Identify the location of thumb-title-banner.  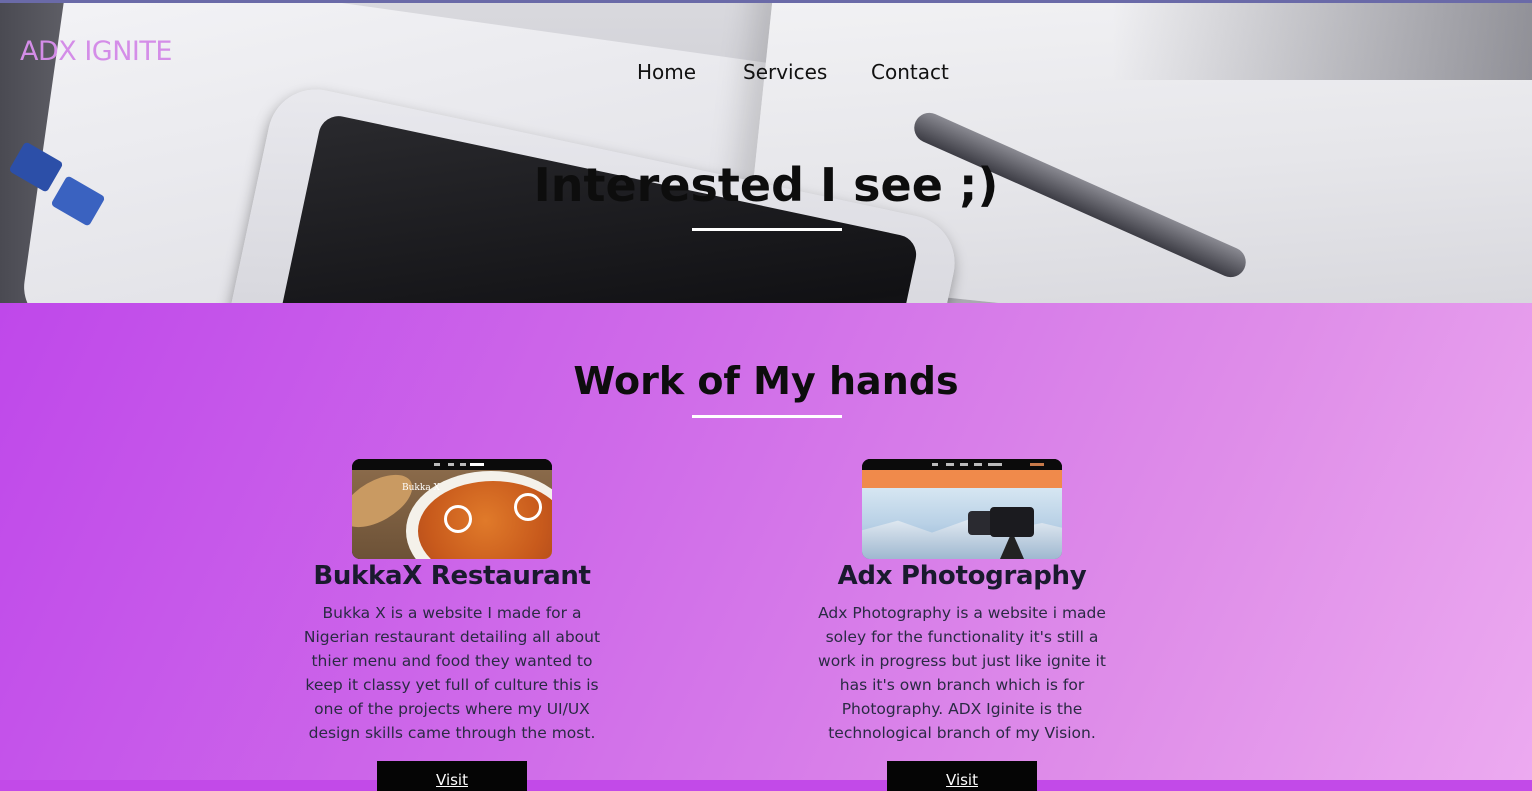
(962, 479).